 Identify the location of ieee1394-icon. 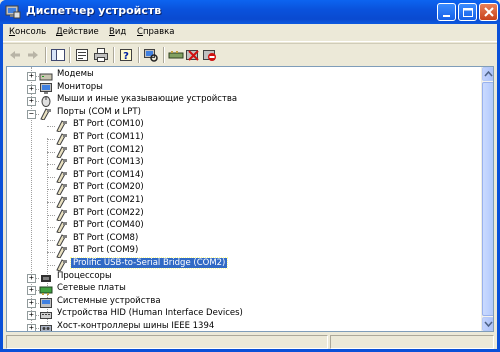
(46, 328).